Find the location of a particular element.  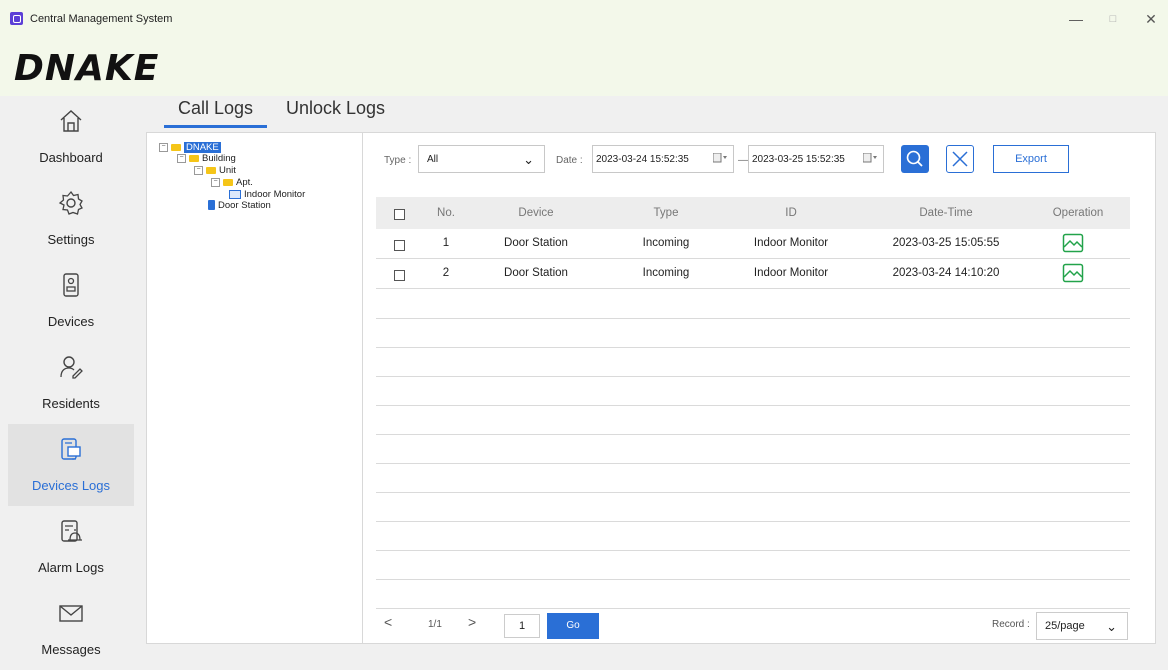

go-button: Go is located at coordinates (573, 626).